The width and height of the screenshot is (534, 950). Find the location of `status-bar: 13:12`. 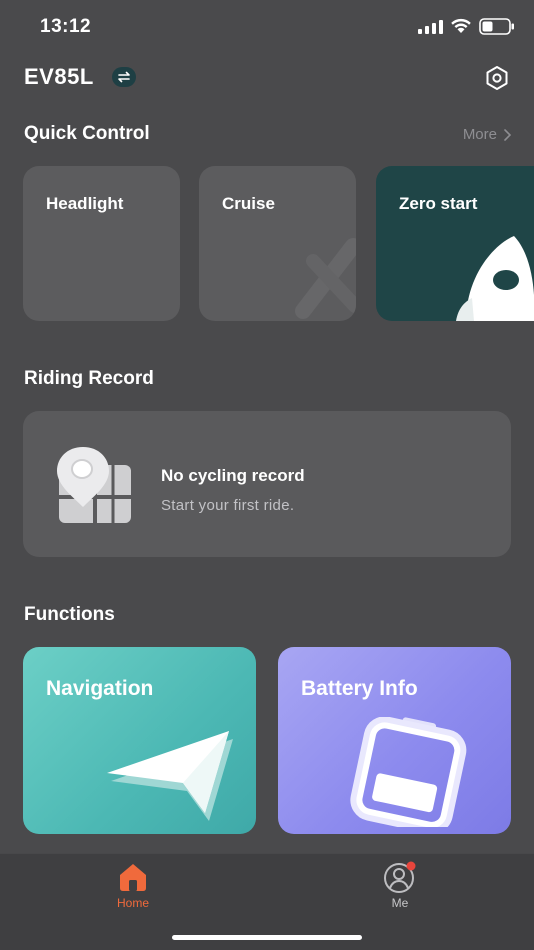

status-bar: 13:12 is located at coordinates (267, 27).